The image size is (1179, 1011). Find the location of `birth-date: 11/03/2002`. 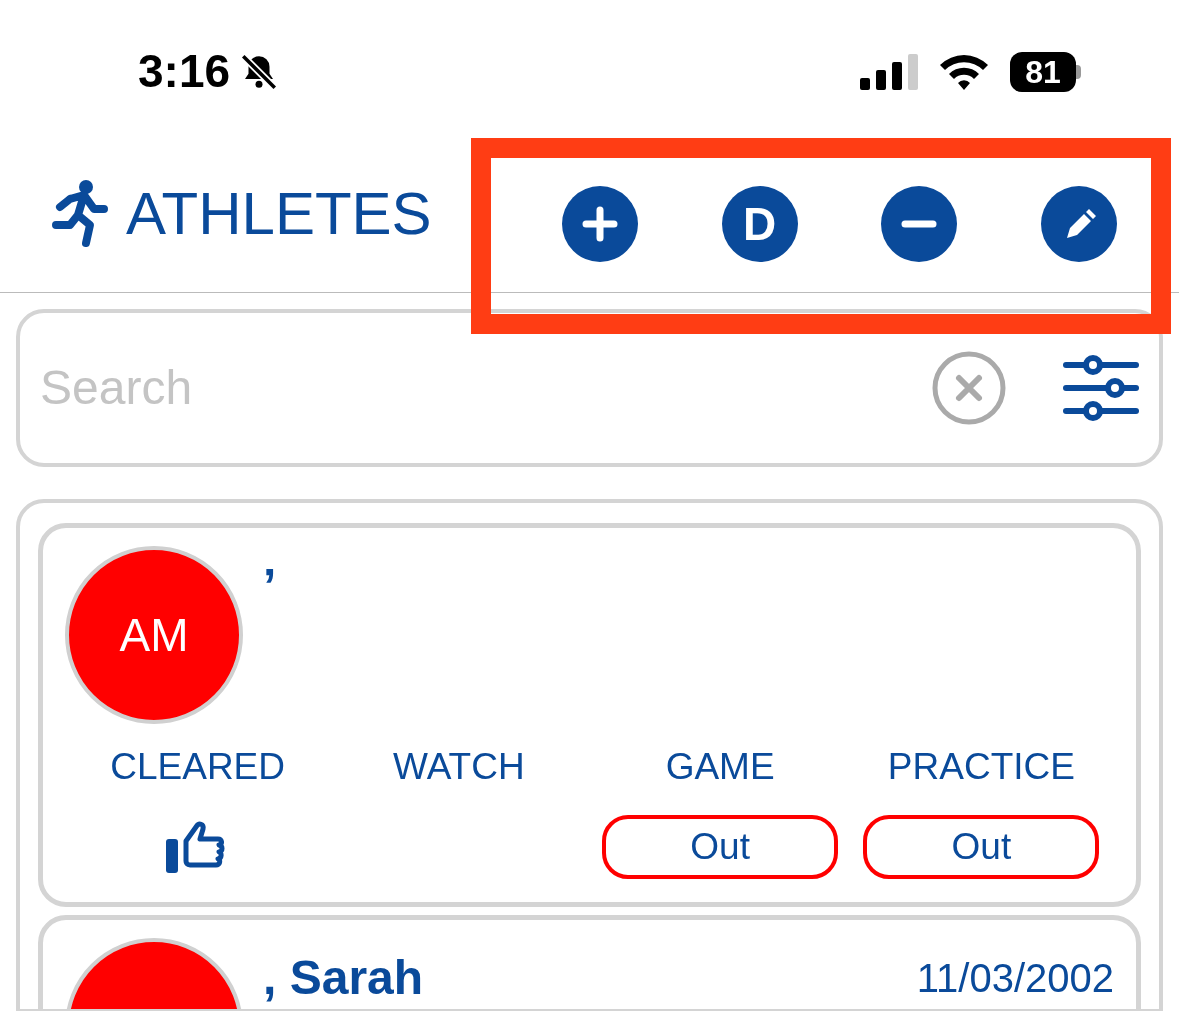

birth-date: 11/03/2002 is located at coordinates (1015, 978).